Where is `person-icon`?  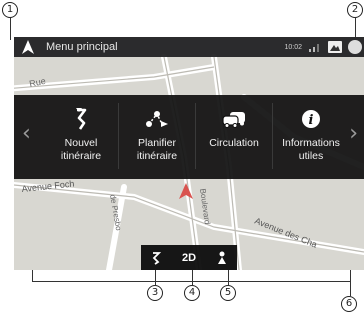
person-icon is located at coordinates (222, 258).